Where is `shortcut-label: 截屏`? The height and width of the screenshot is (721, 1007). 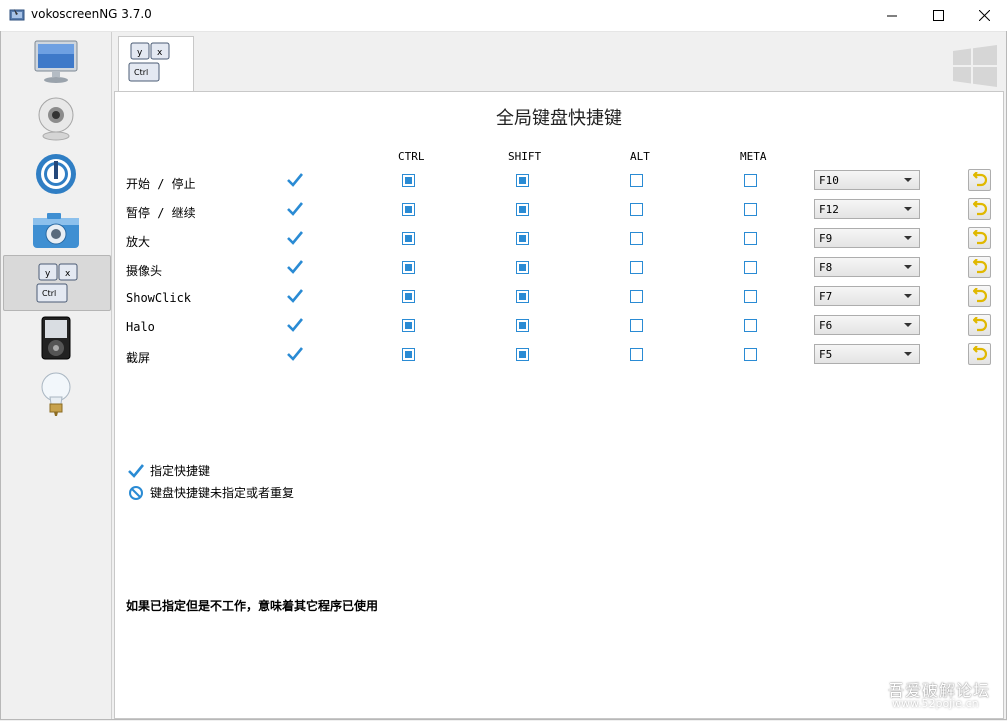 shortcut-label: 截屏 is located at coordinates (138, 358).